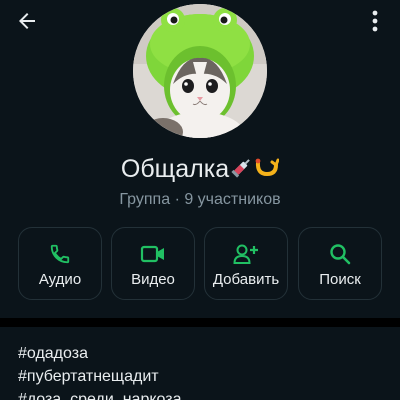 The width and height of the screenshot is (400, 400). I want to click on video-call-button: Видео, so click(153, 263).